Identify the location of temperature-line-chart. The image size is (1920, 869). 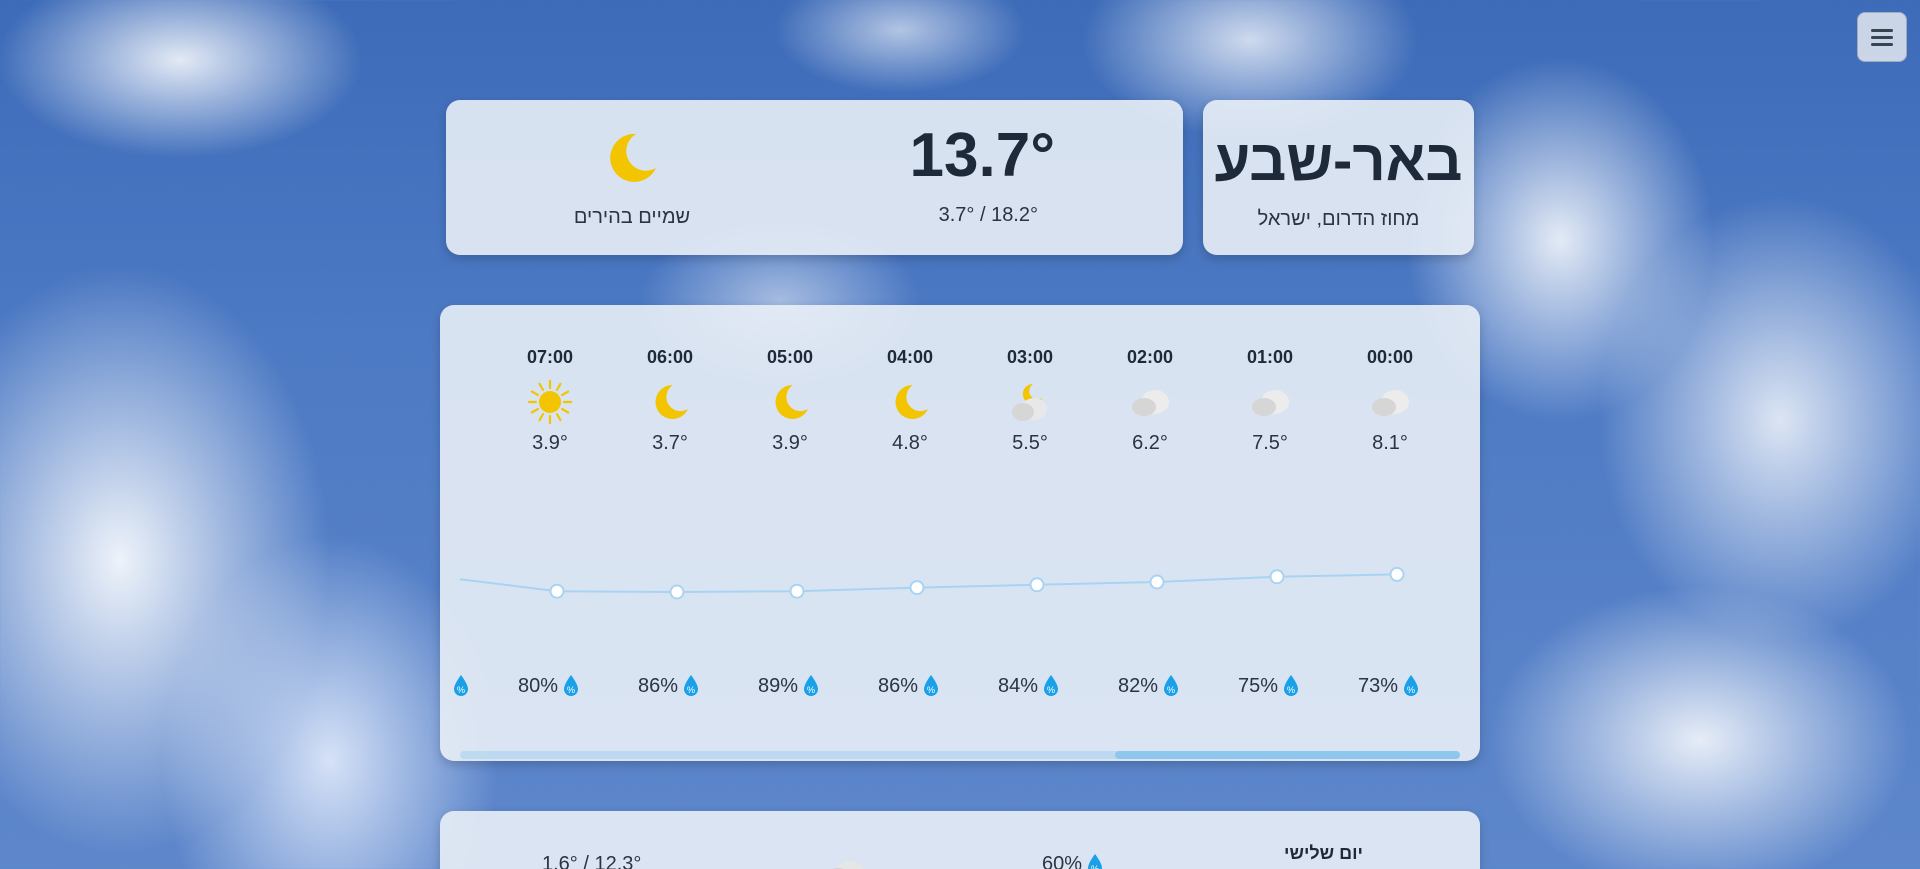
(932, 583).